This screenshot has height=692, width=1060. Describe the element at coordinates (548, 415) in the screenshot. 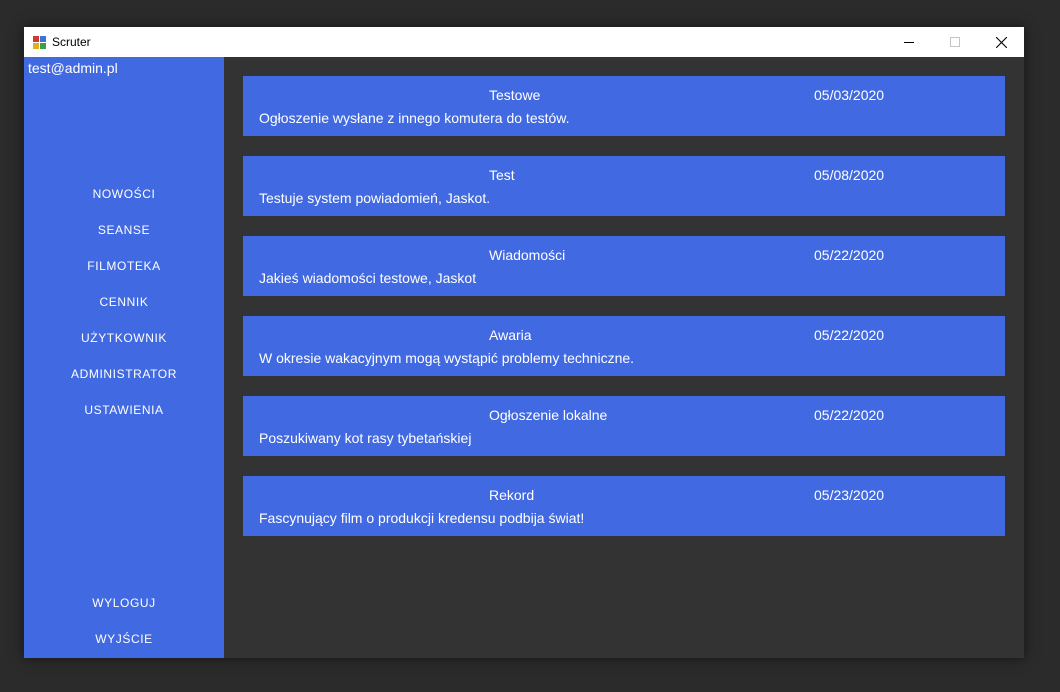

I see `notice-title: Ogłoszenie lokalne` at that location.